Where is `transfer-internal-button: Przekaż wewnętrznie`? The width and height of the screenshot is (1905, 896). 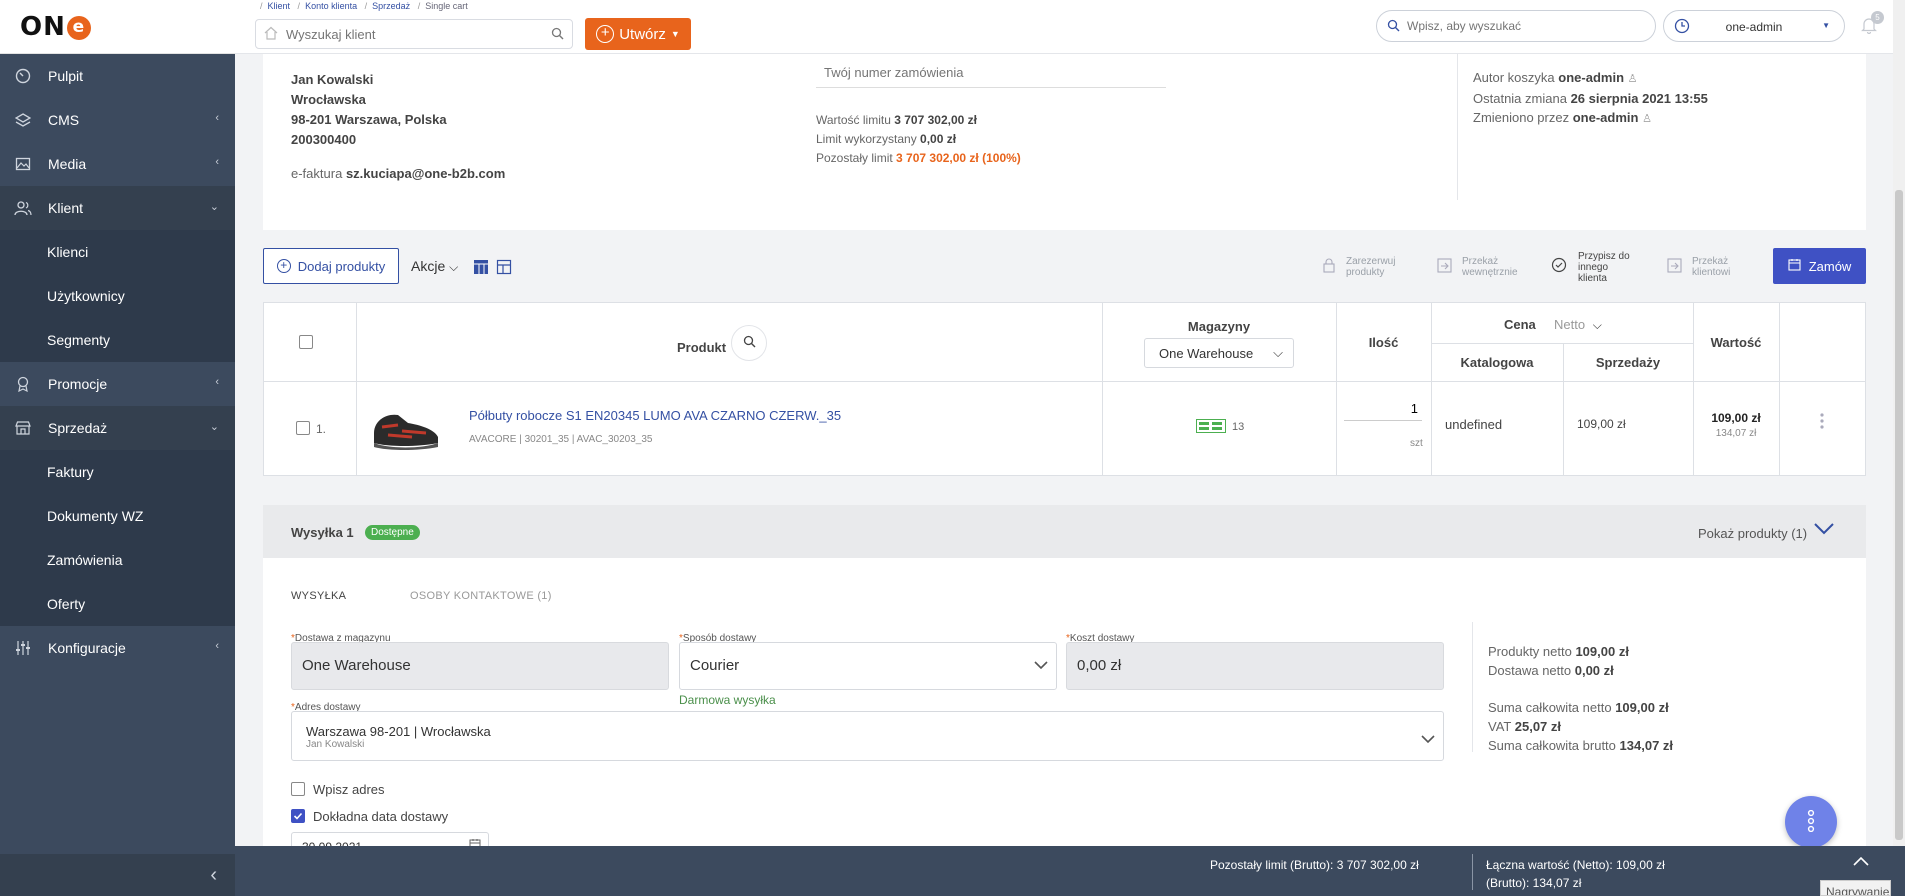
transfer-internal-button: Przekaż wewnętrznie is located at coordinates (1477, 267).